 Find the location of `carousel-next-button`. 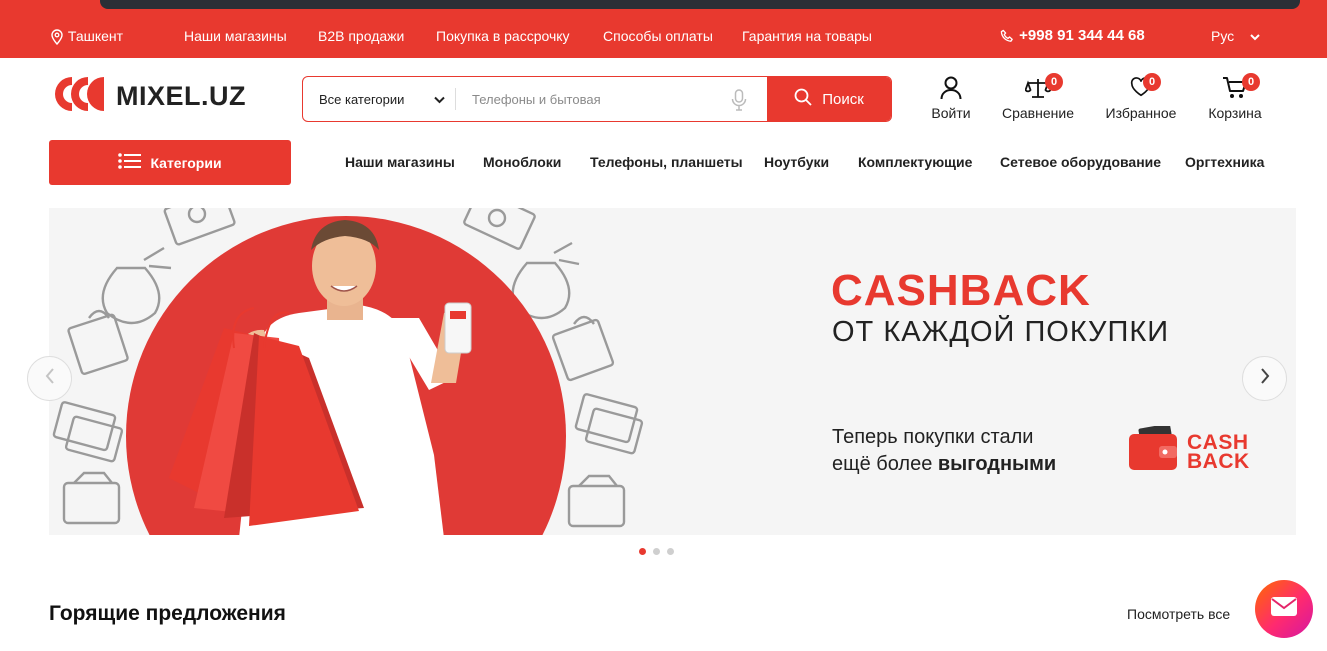

carousel-next-button is located at coordinates (1264, 378).